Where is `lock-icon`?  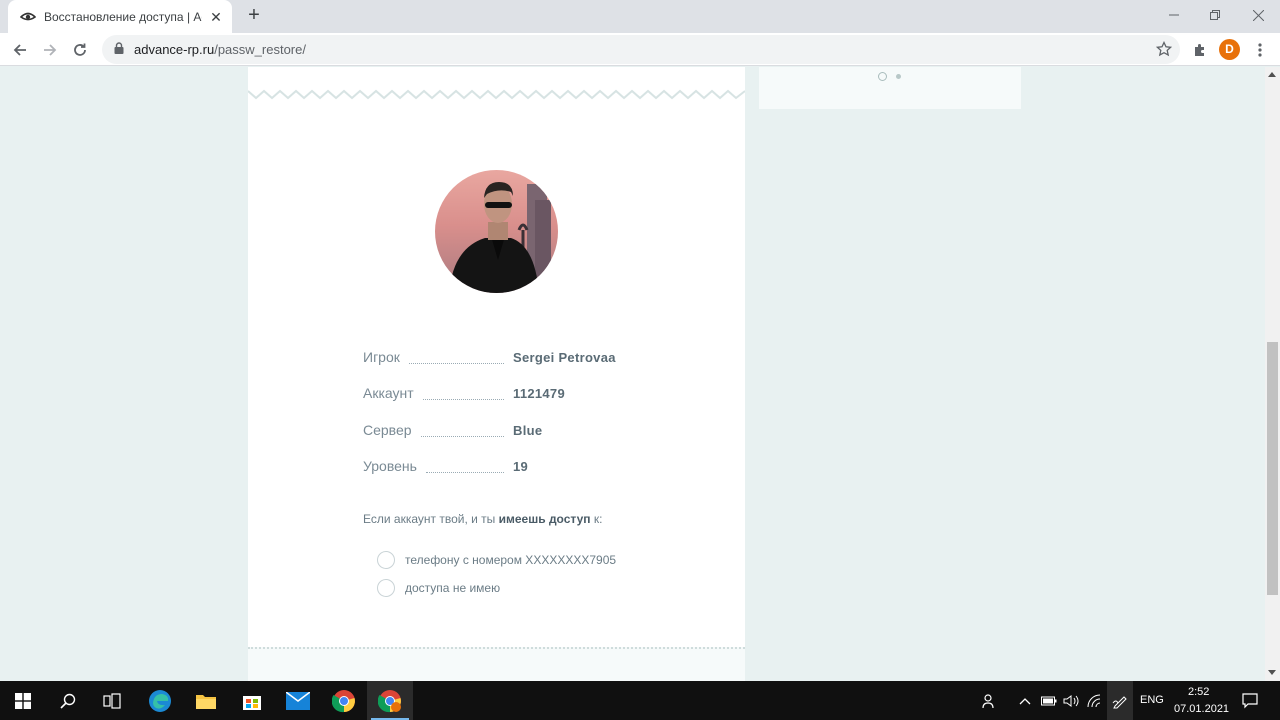 lock-icon is located at coordinates (119, 50).